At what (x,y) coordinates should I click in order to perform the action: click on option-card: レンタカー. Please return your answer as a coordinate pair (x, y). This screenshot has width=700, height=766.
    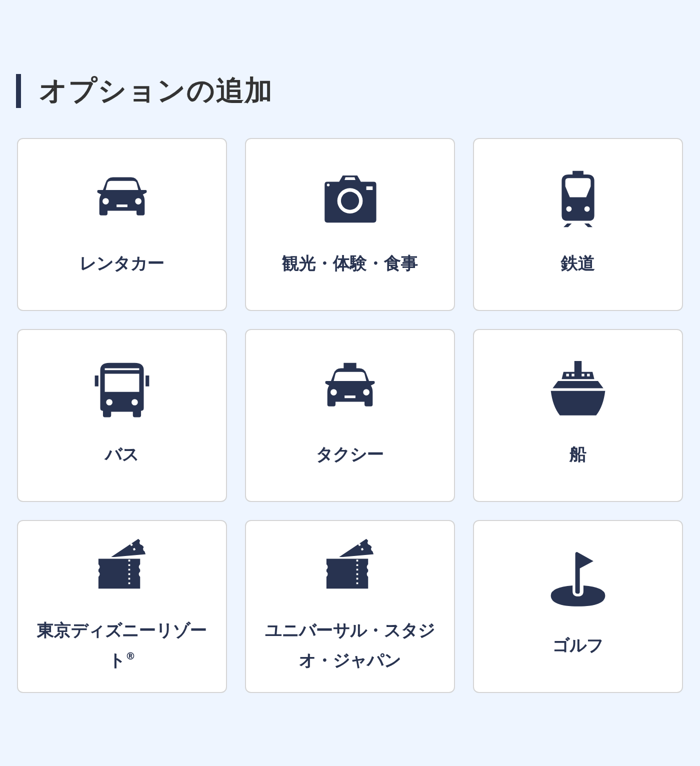
    Looking at the image, I should click on (122, 224).